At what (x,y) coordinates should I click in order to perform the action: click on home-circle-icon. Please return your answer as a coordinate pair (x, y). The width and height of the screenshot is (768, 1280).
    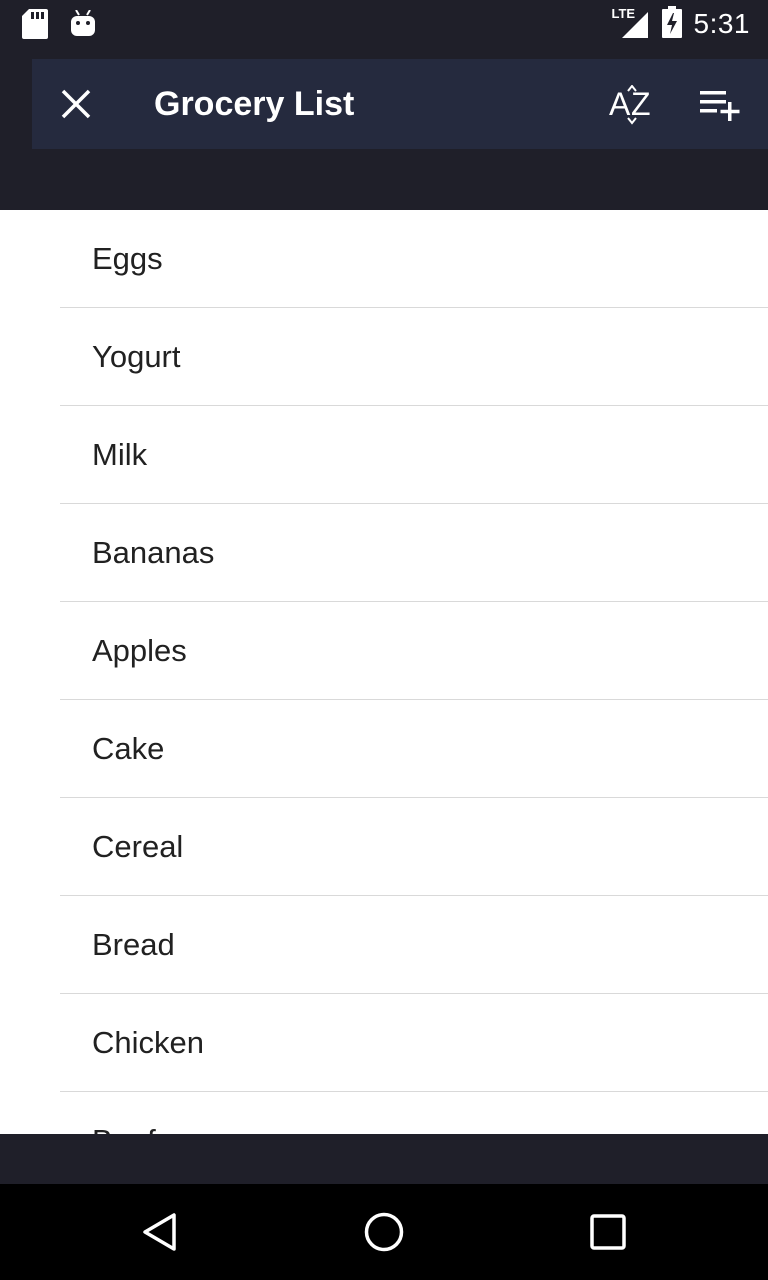
    Looking at the image, I should click on (384, 1232).